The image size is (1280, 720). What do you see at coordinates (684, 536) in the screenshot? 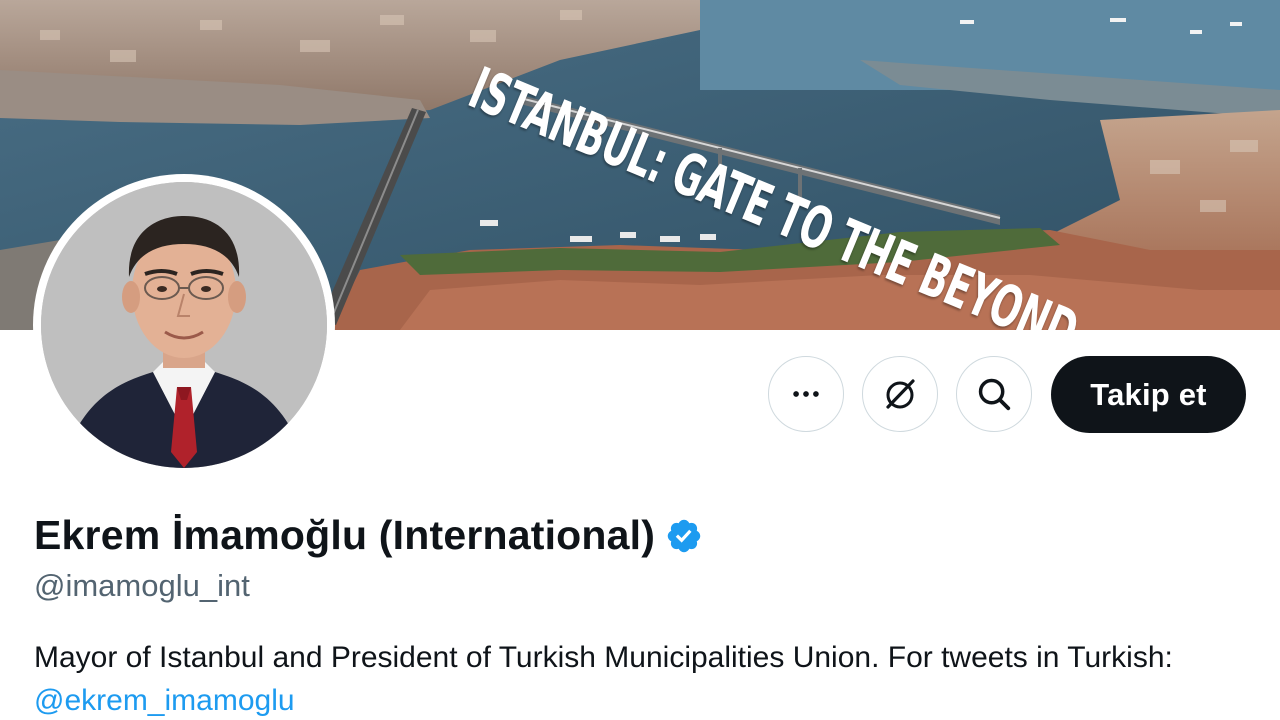
I see `verified-badge-icon` at bounding box center [684, 536].